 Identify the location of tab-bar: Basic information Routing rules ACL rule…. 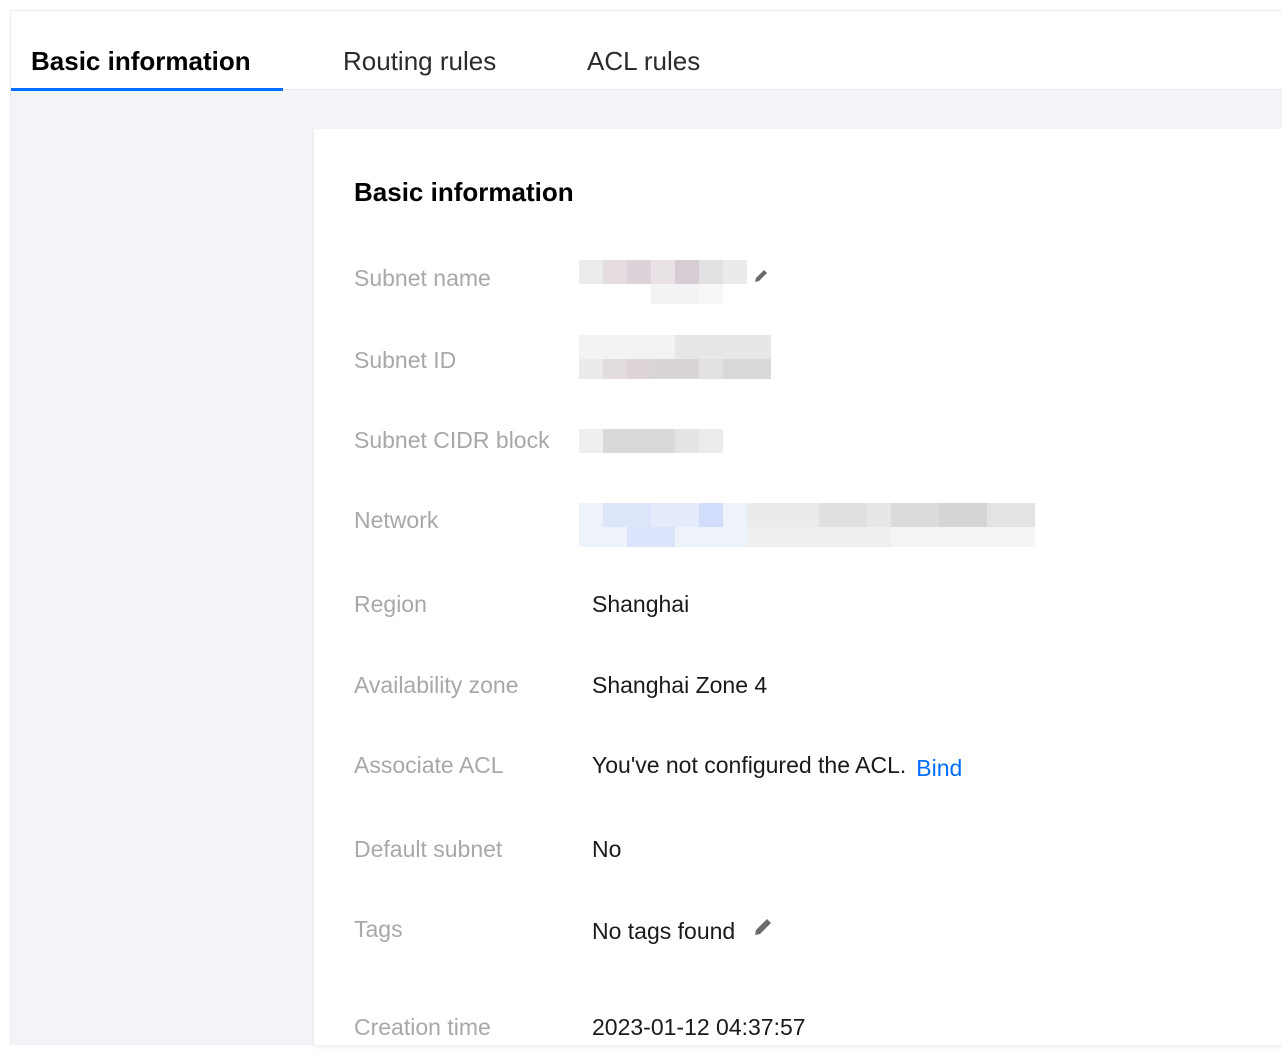
(646, 51).